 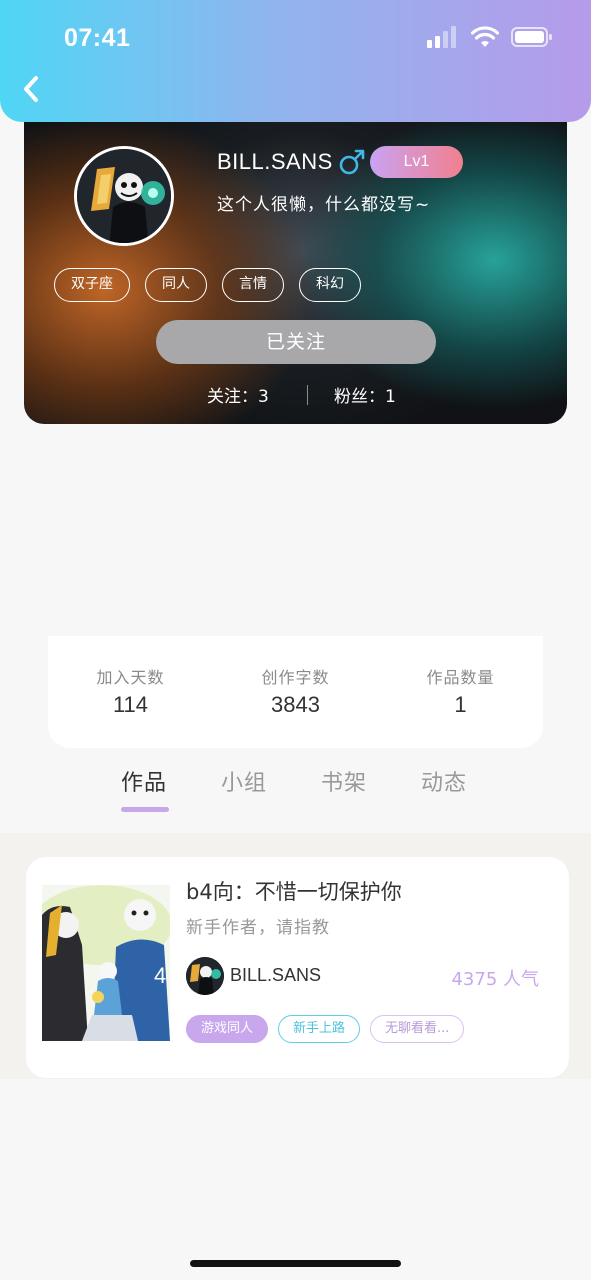 I want to click on profile-tag: 言情, so click(x=253, y=285).